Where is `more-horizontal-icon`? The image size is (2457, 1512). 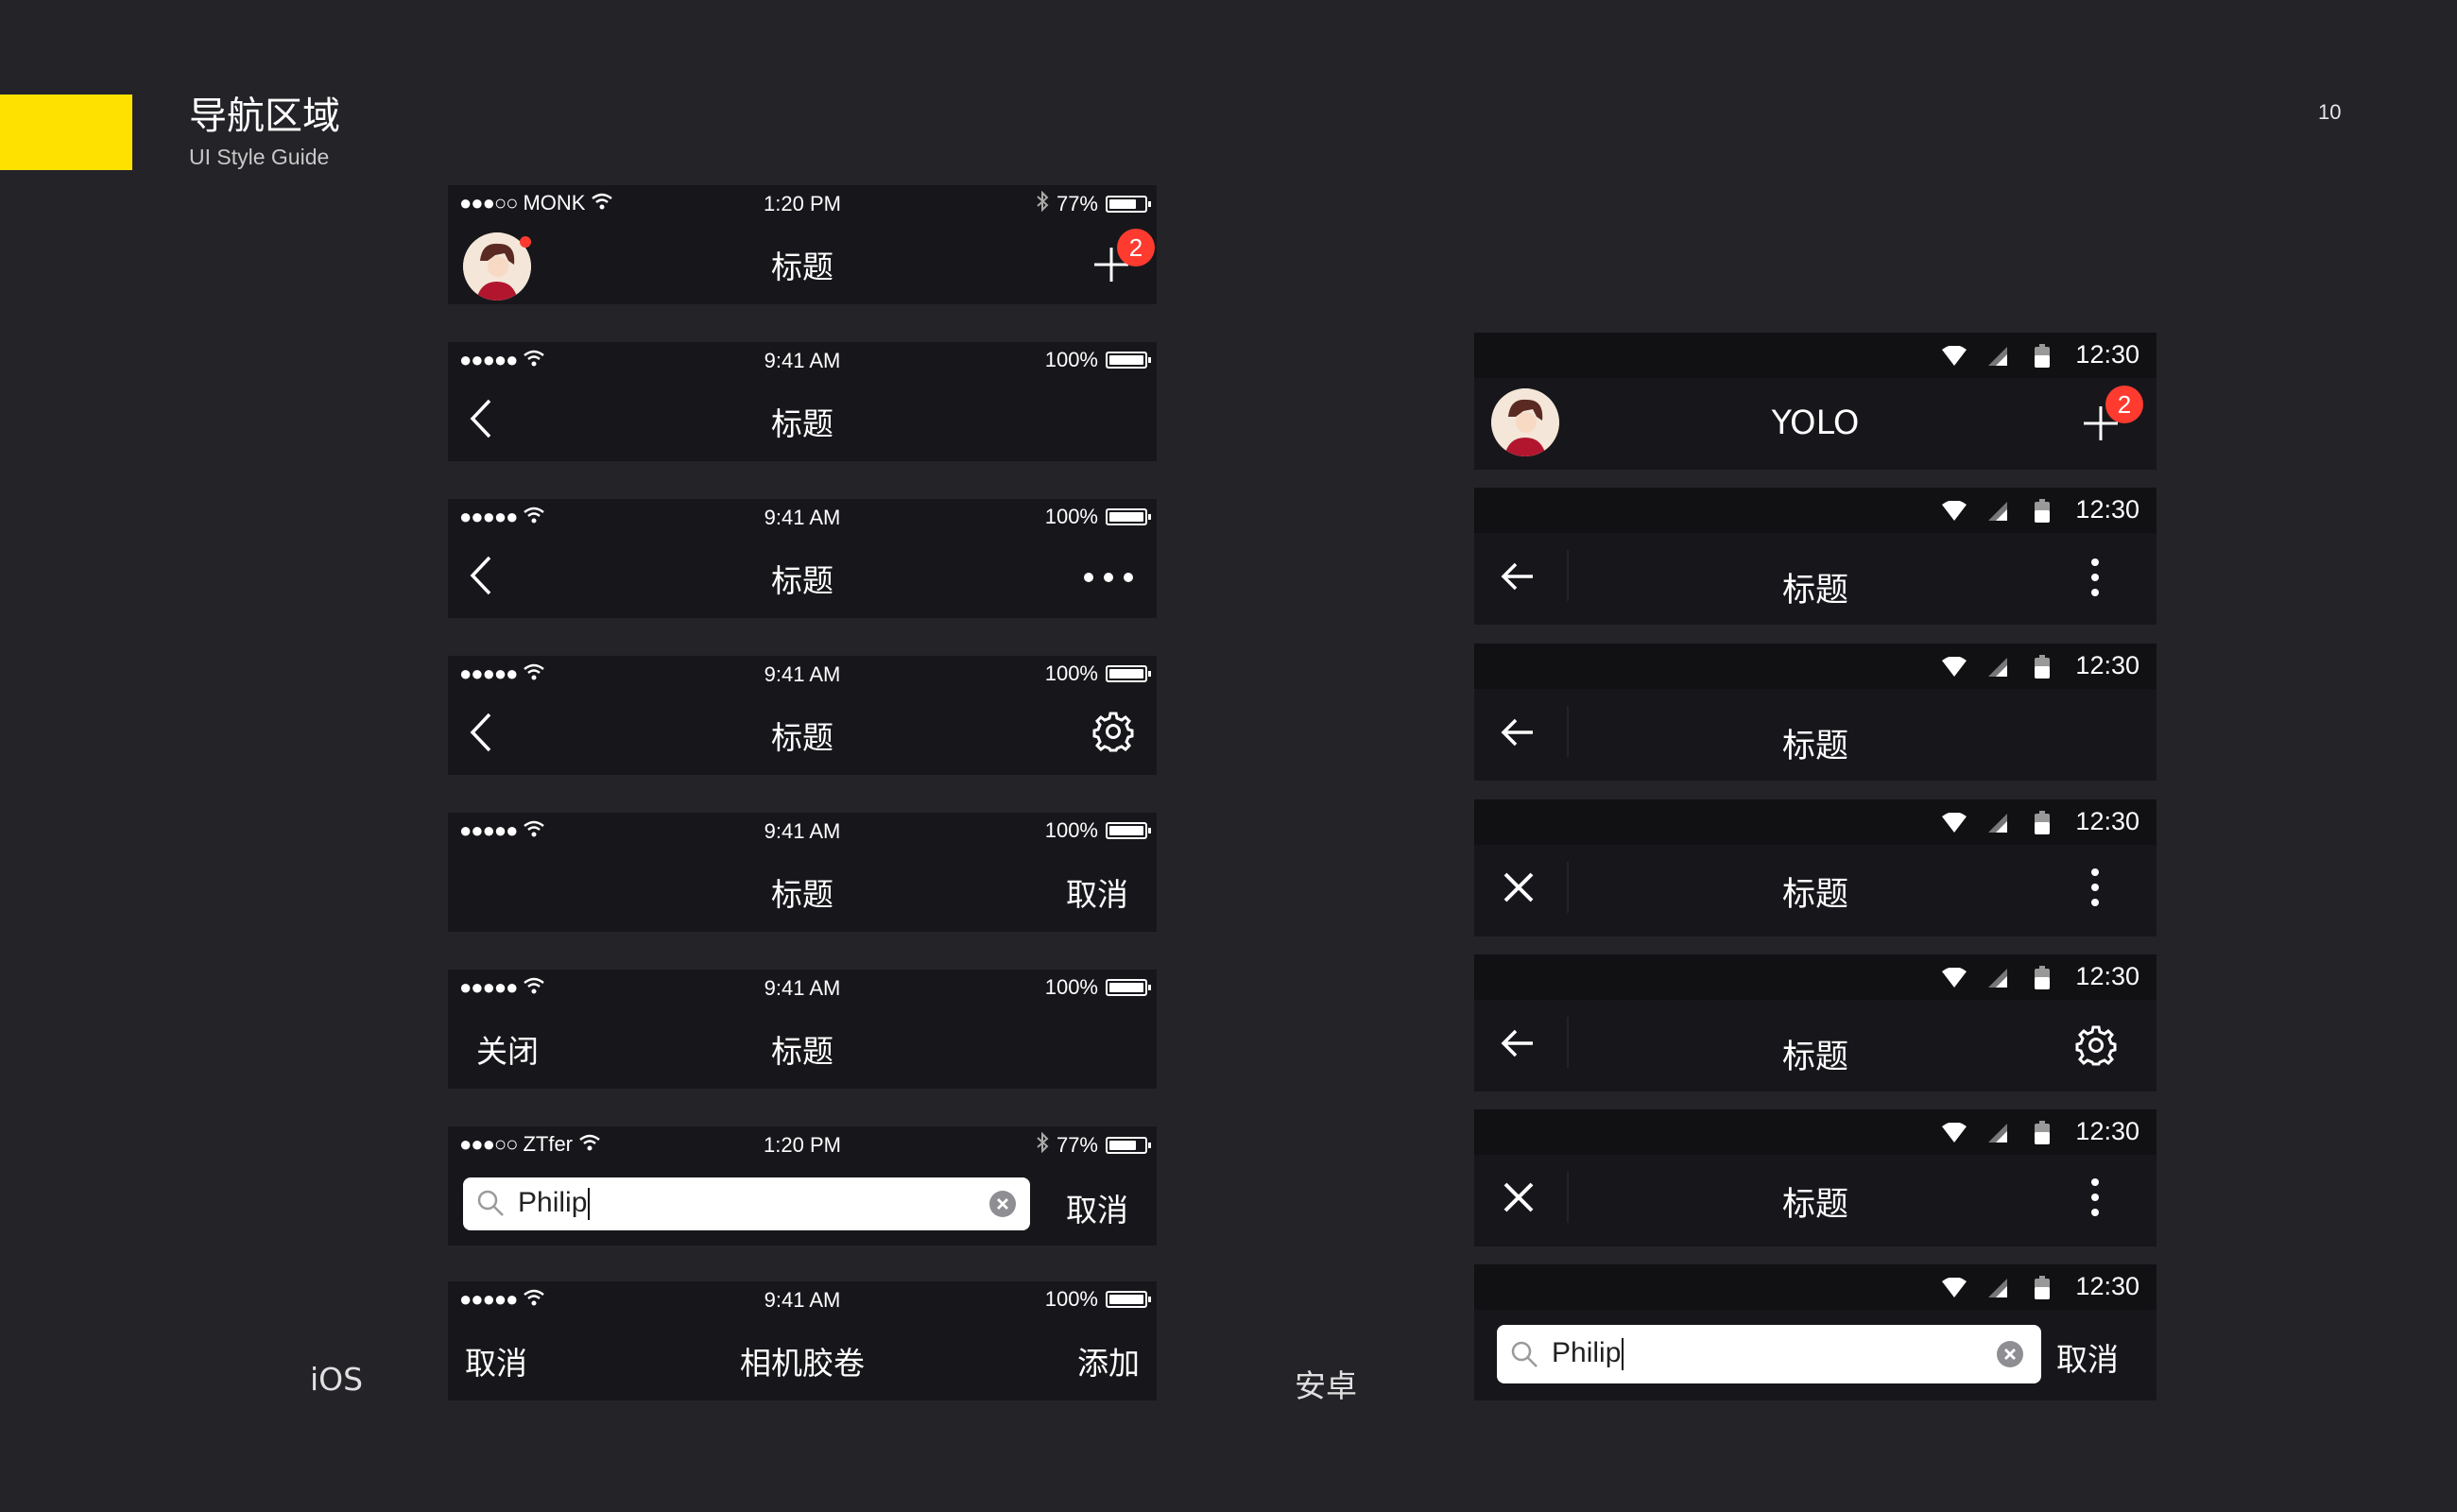 more-horizontal-icon is located at coordinates (1108, 579).